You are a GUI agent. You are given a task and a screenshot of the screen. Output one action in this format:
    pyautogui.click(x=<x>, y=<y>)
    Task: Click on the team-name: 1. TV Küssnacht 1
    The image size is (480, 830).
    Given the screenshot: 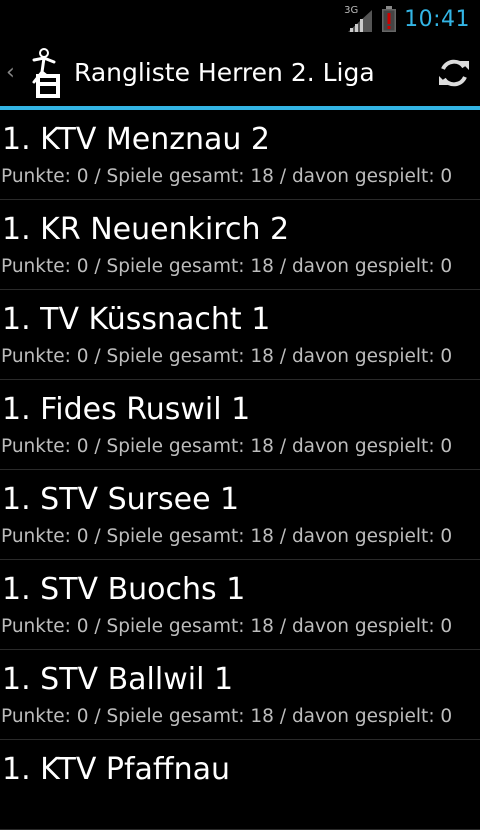 What is the action you would take?
    pyautogui.click(x=136, y=319)
    